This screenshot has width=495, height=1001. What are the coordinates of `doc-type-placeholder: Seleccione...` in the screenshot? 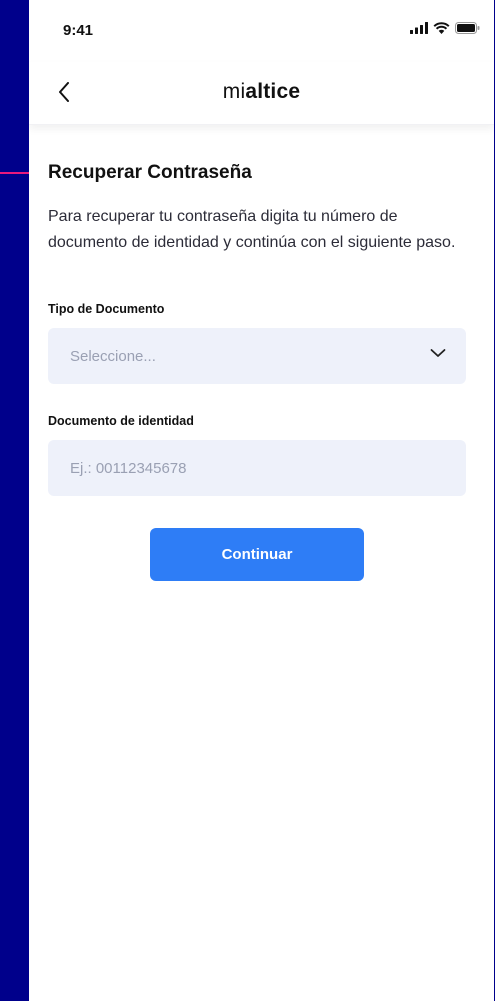 It's located at (113, 356).